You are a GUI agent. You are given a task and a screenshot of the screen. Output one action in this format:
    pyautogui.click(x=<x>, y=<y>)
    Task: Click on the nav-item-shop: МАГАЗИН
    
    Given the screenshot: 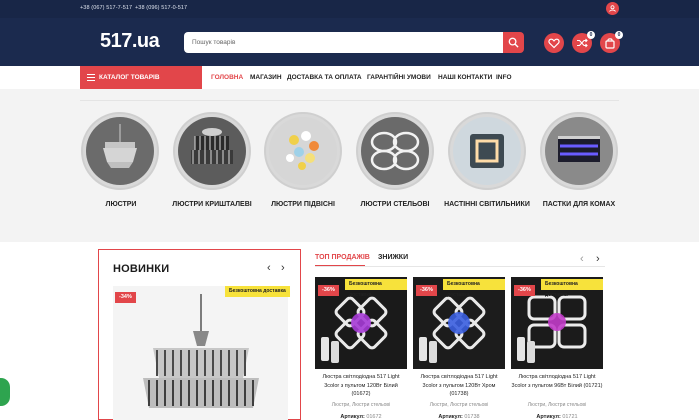 What is the action you would take?
    pyautogui.click(x=266, y=77)
    